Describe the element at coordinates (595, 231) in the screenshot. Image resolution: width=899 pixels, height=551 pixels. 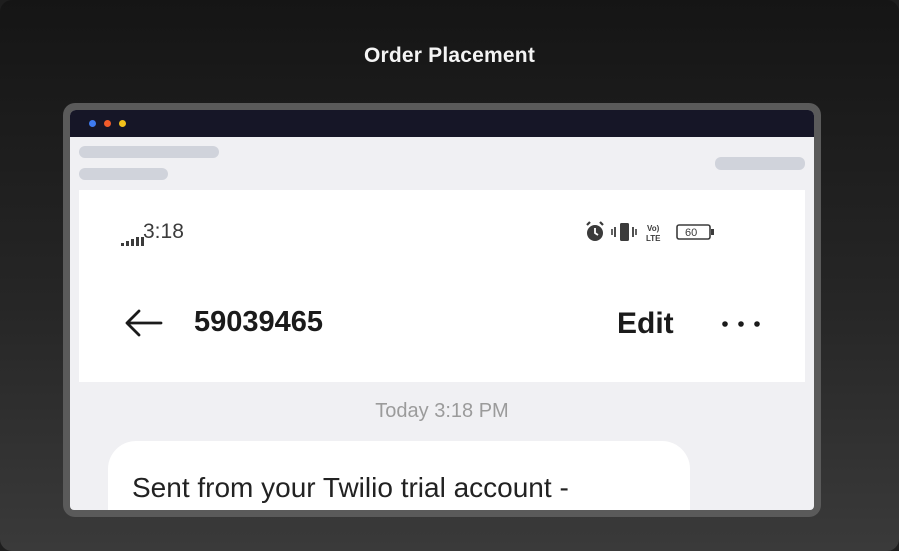
I see `alarm-icon` at that location.